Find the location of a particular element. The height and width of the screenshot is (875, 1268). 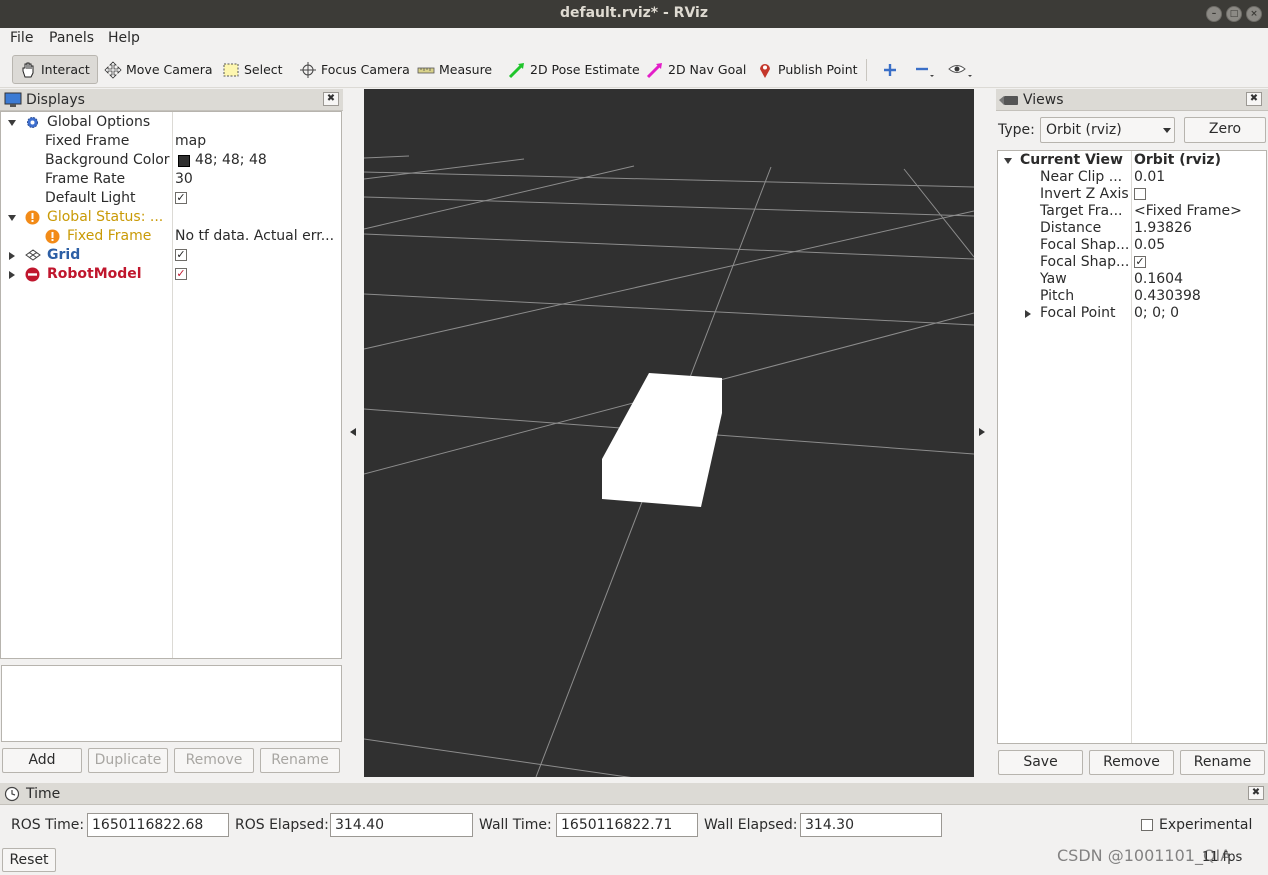

select-label: Select is located at coordinates (263, 69).